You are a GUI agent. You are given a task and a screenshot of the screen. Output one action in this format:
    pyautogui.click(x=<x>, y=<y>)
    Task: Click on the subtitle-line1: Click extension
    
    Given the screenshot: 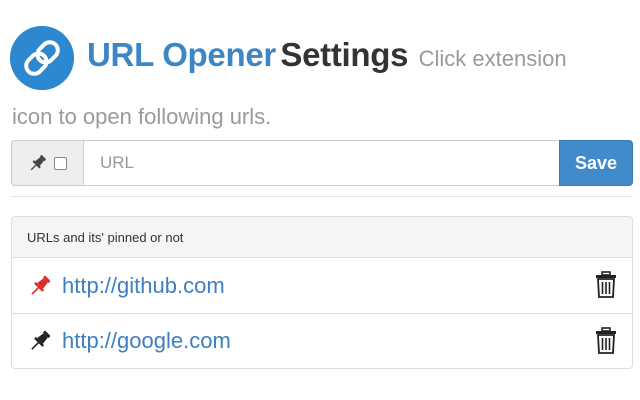 What is the action you would take?
    pyautogui.click(x=492, y=58)
    